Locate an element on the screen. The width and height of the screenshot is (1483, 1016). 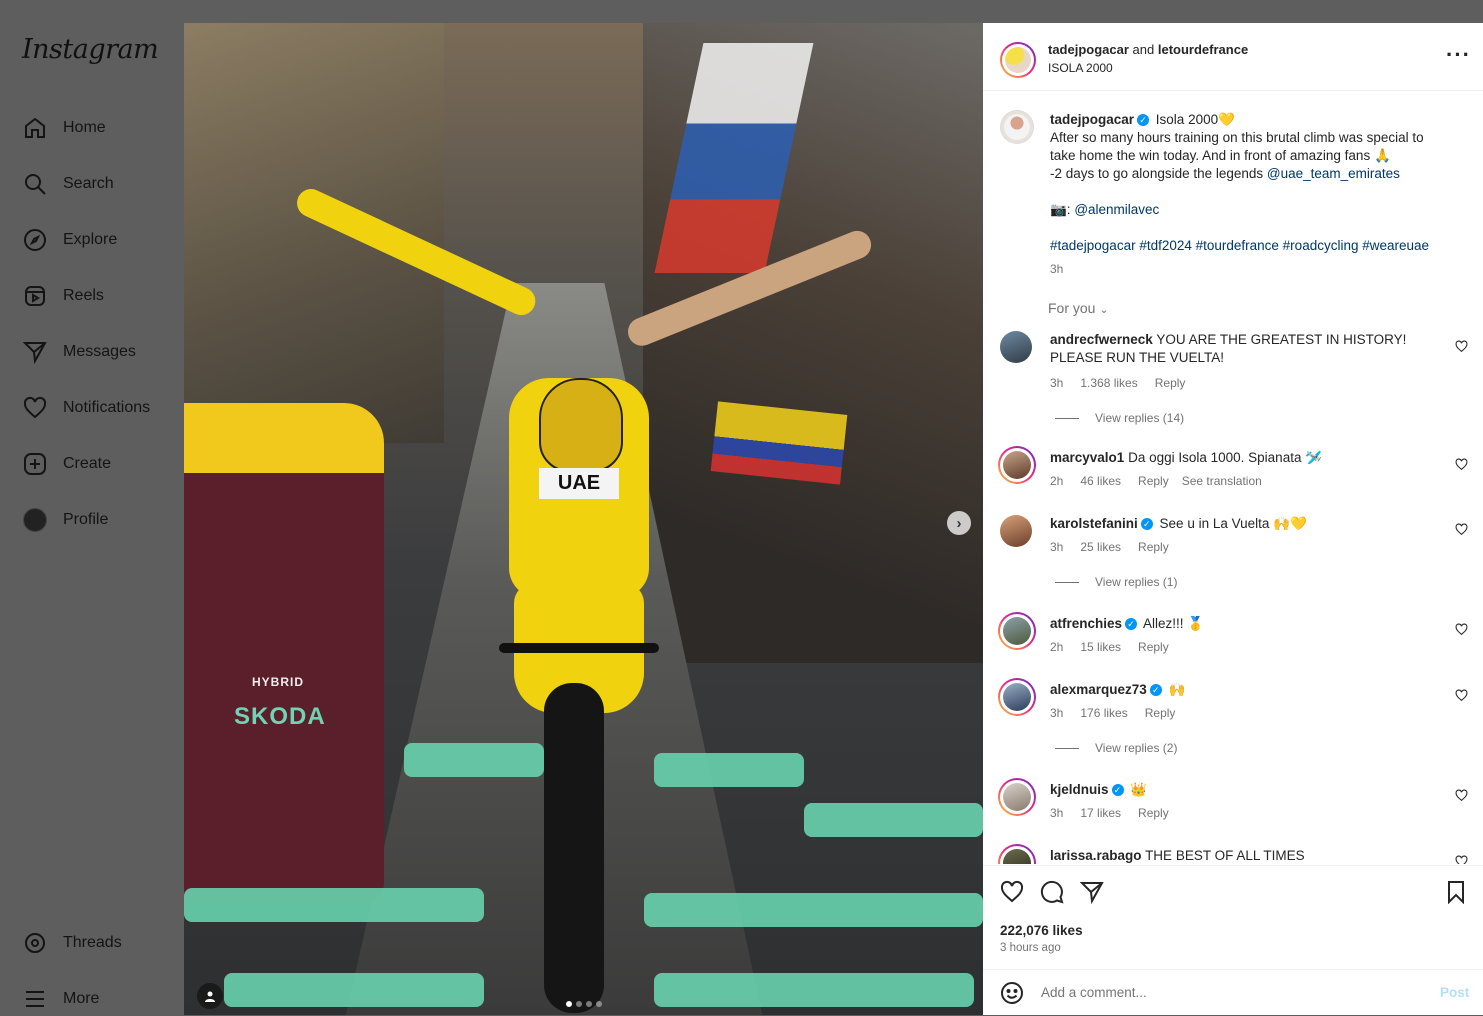
comment-likes: 17 likes is located at coordinates (1100, 813).